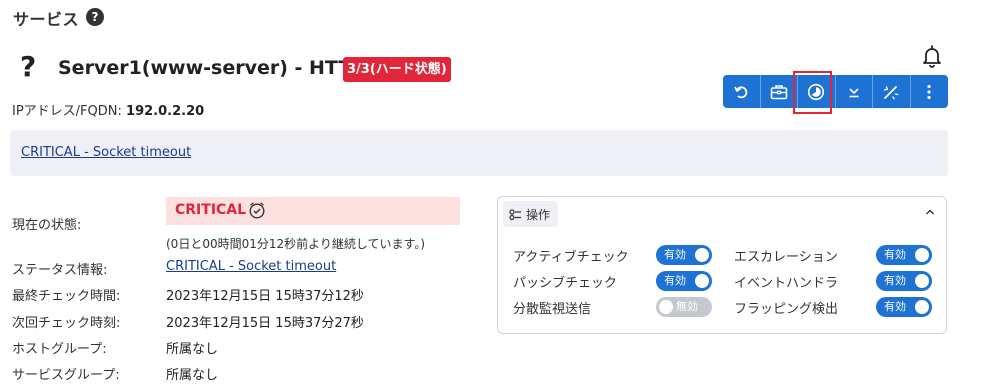  I want to click on download-icon, so click(854, 92).